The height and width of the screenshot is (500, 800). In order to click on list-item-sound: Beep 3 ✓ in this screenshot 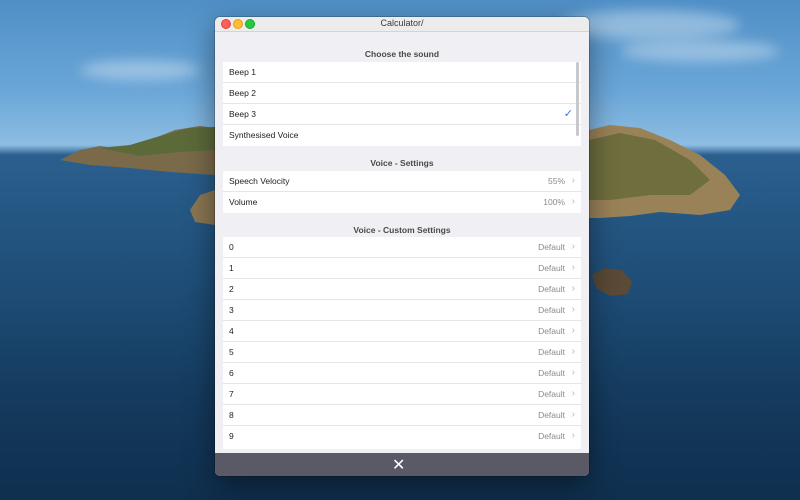, I will do `click(402, 114)`.